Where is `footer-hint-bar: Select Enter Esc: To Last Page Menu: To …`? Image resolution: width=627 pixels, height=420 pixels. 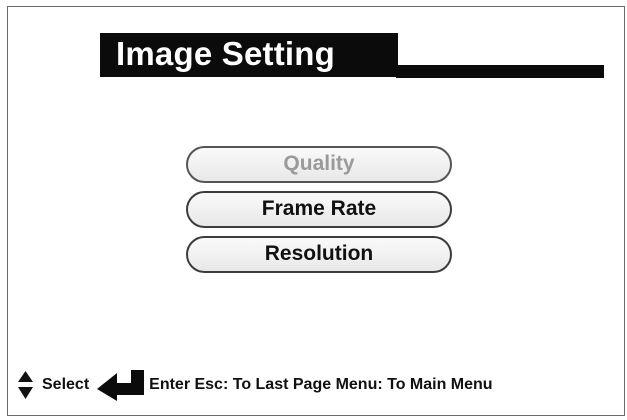 footer-hint-bar: Select Enter Esc: To Last Page Menu: To … is located at coordinates (255, 385).